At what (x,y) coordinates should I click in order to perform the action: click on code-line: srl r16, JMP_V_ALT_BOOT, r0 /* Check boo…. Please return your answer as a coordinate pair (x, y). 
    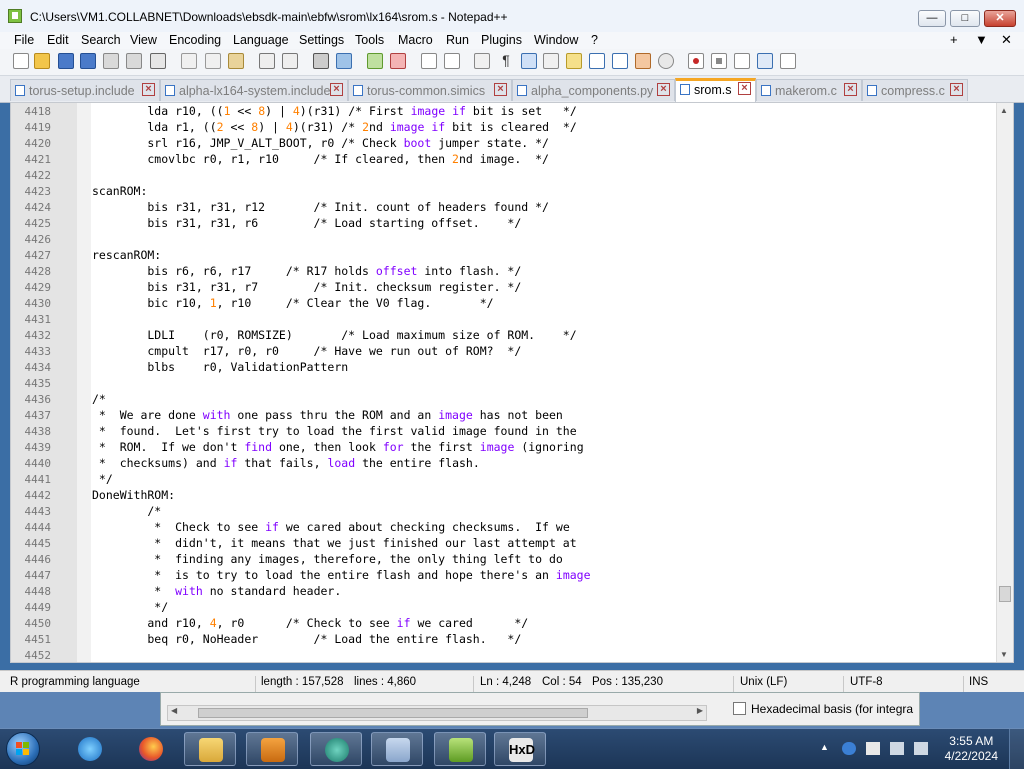
    Looking at the image, I should click on (320, 143).